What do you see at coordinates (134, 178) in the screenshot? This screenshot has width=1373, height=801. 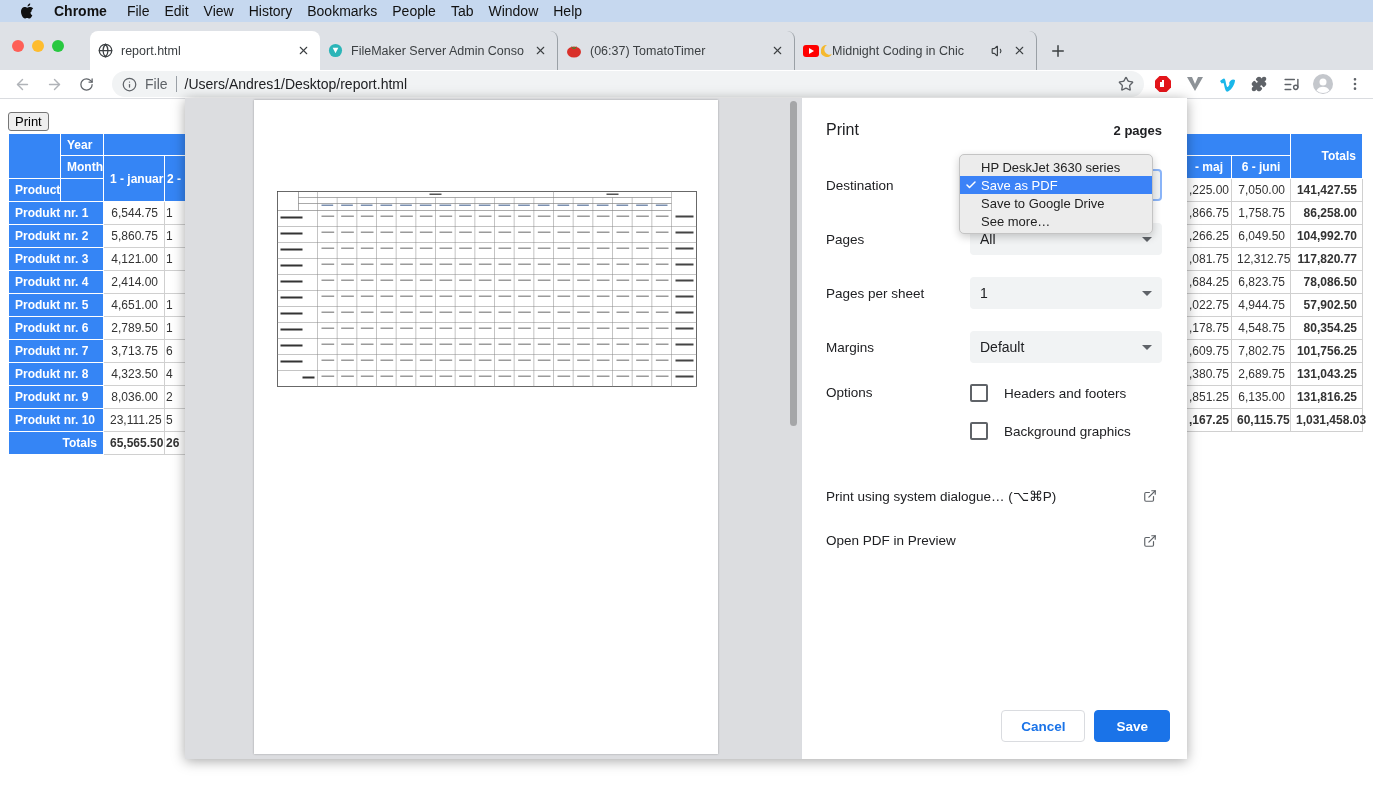 I see `column-header: 1 - januar` at bounding box center [134, 178].